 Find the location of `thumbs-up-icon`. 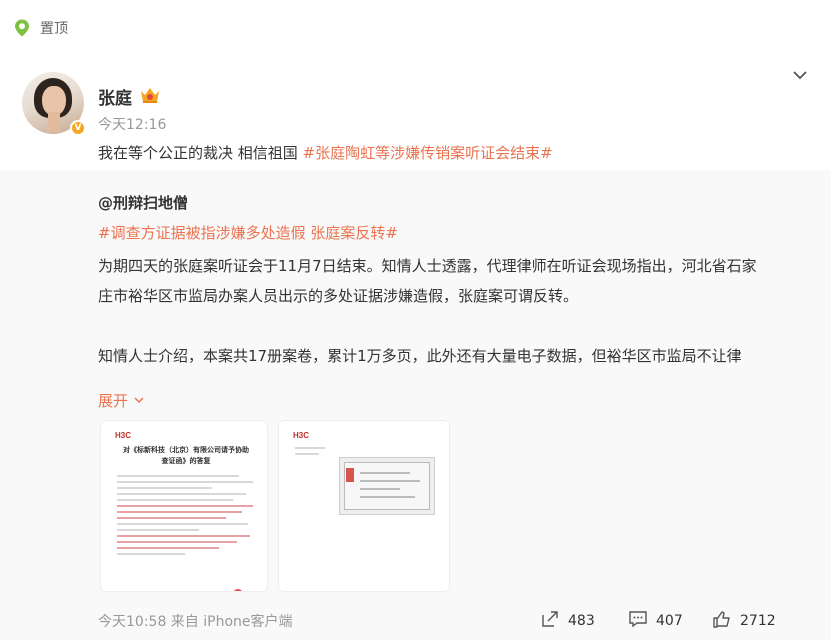

thumbs-up-icon is located at coordinates (722, 621).